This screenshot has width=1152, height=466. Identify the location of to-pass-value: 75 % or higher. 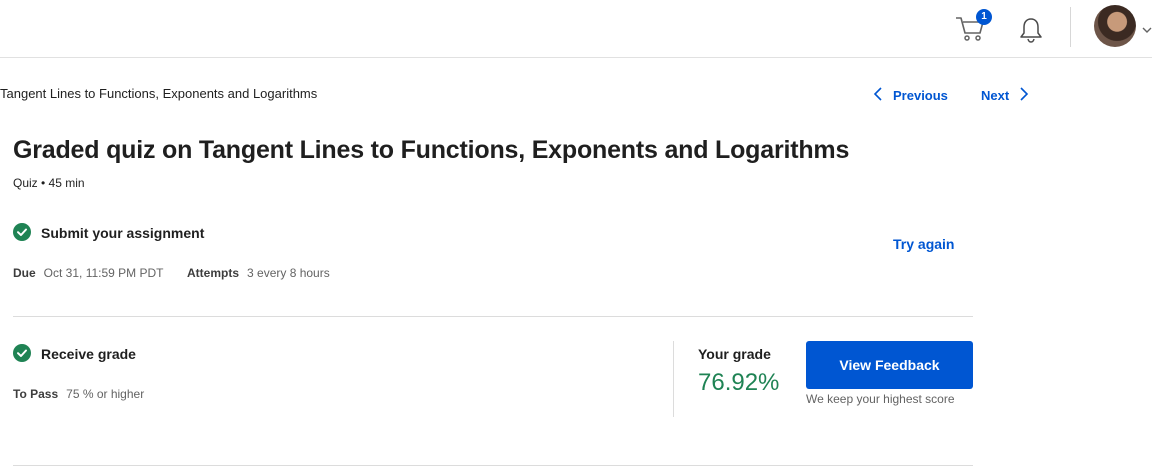
(105, 394).